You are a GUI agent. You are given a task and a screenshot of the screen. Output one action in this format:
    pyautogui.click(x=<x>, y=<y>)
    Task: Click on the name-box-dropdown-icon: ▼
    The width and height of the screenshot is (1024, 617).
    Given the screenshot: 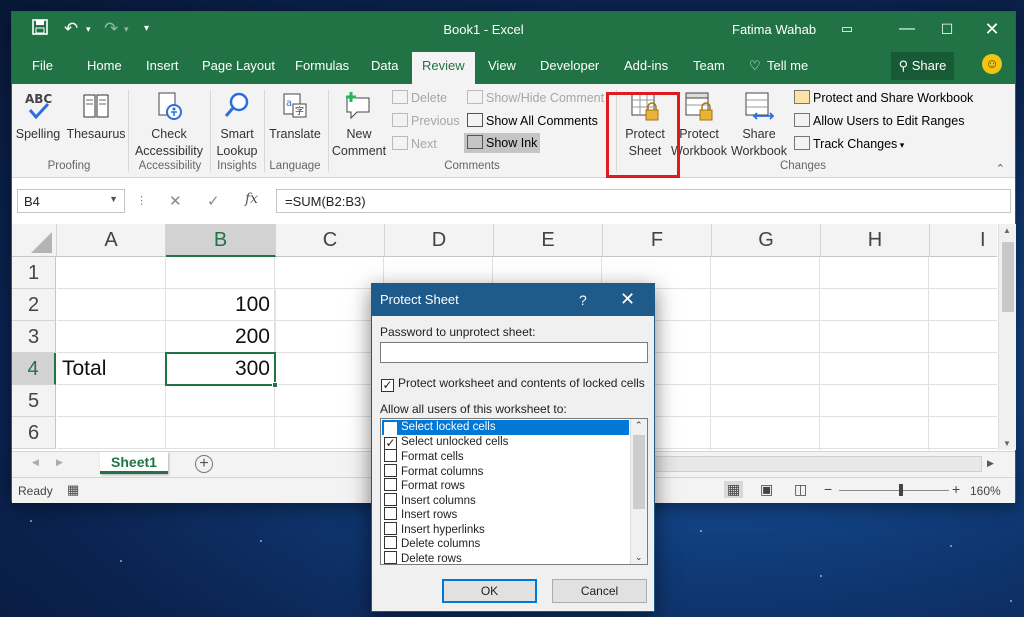 What is the action you would take?
    pyautogui.click(x=113, y=199)
    